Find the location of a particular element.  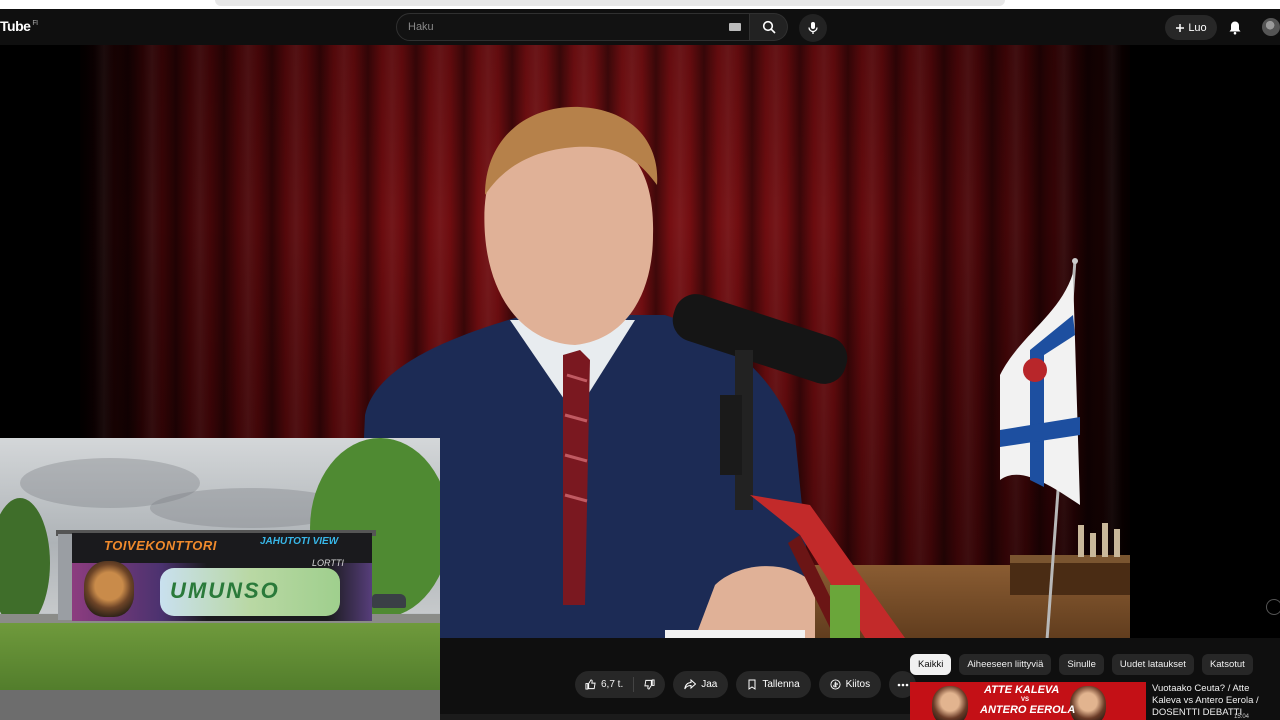

recommended-video-thumbnail: ATTE KALEVA VS ANTERO EEROLA is located at coordinates (1028, 701).